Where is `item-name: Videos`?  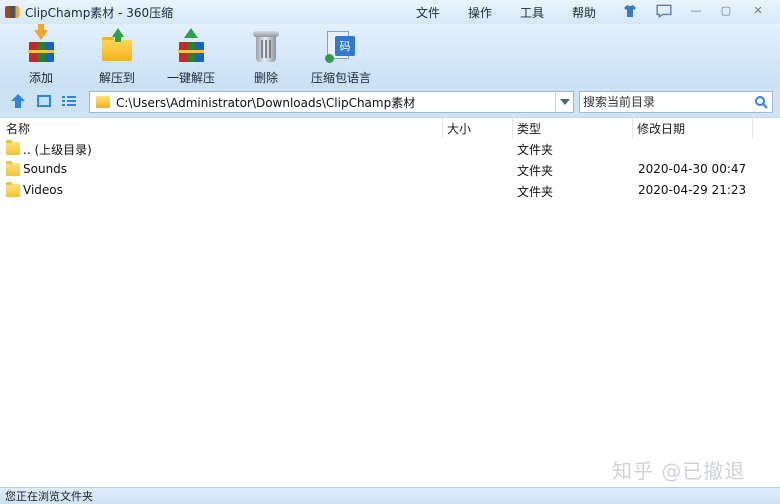 item-name: Videos is located at coordinates (43, 190).